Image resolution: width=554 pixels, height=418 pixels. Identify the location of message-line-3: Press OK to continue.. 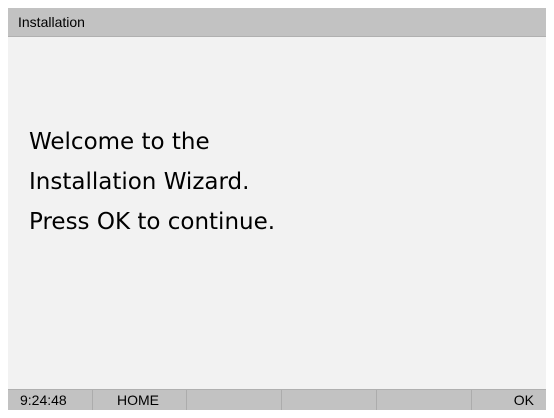
(152, 222).